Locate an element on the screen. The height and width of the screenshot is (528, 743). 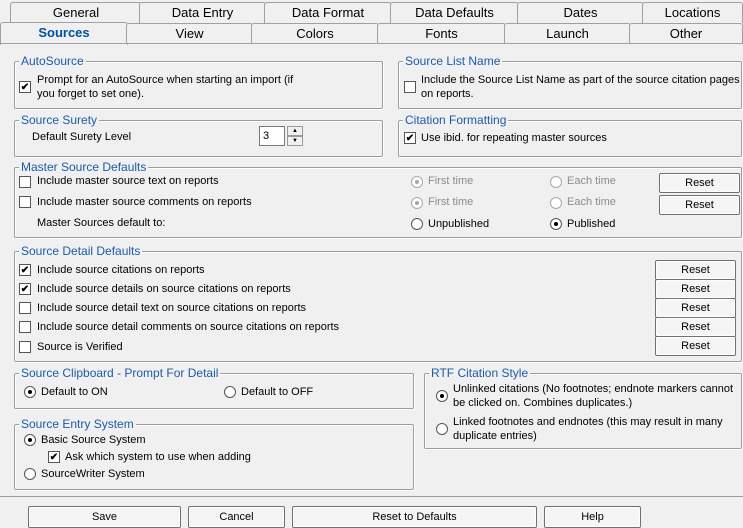
default-surety-label: Default Surety Level is located at coordinates (82, 137).